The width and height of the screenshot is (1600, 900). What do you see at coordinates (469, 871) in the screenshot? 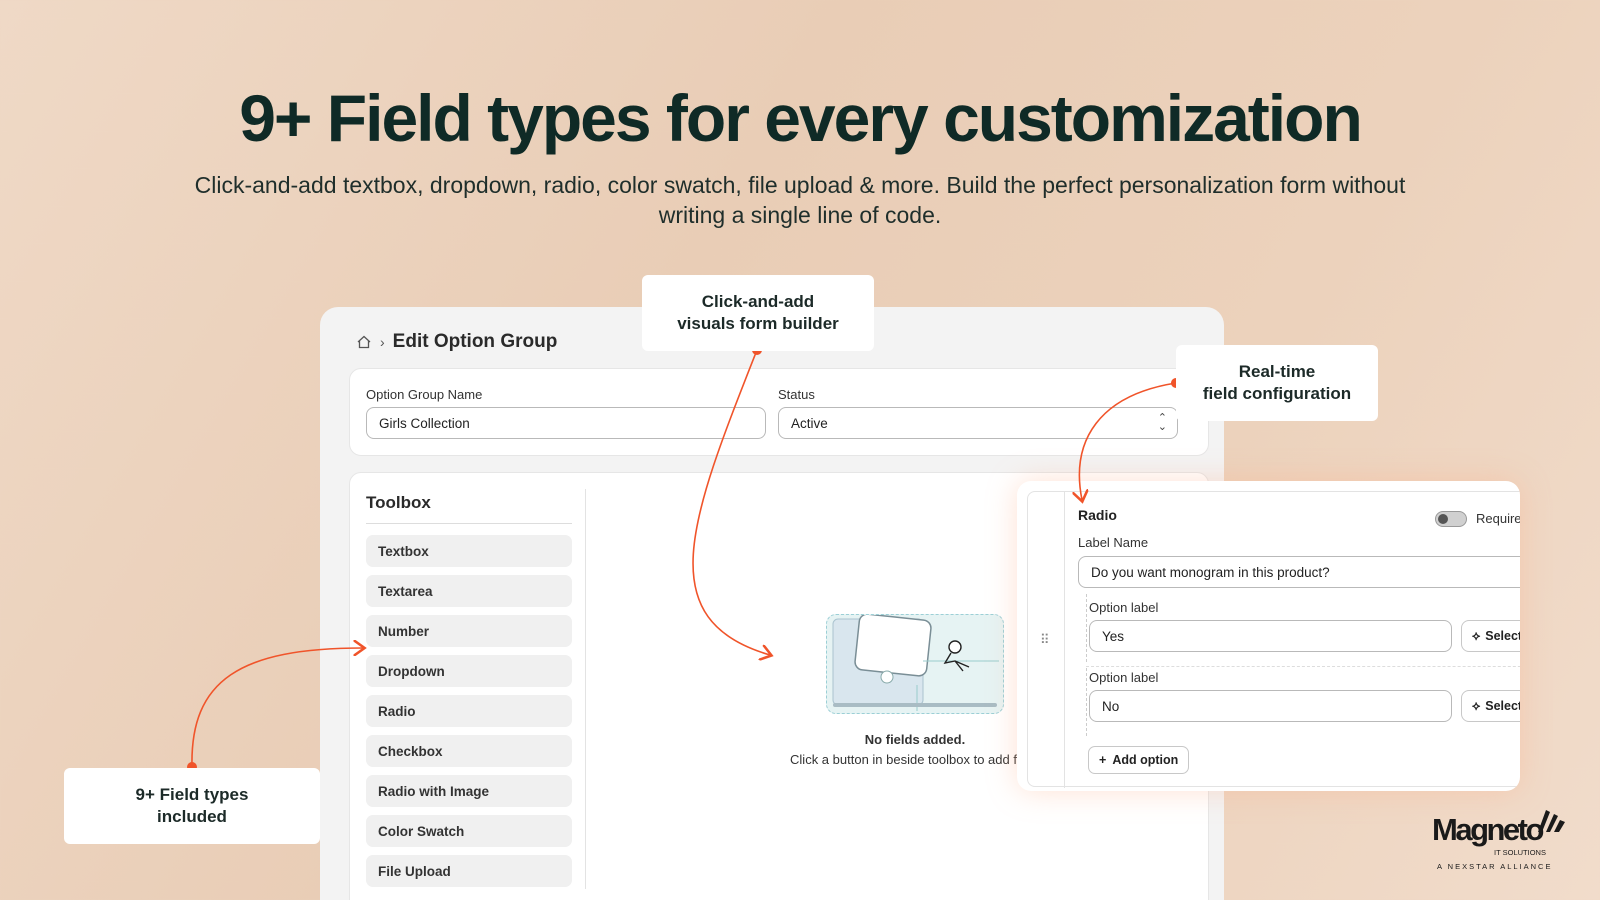
I see `tool-file-upload-button: File Upload` at bounding box center [469, 871].